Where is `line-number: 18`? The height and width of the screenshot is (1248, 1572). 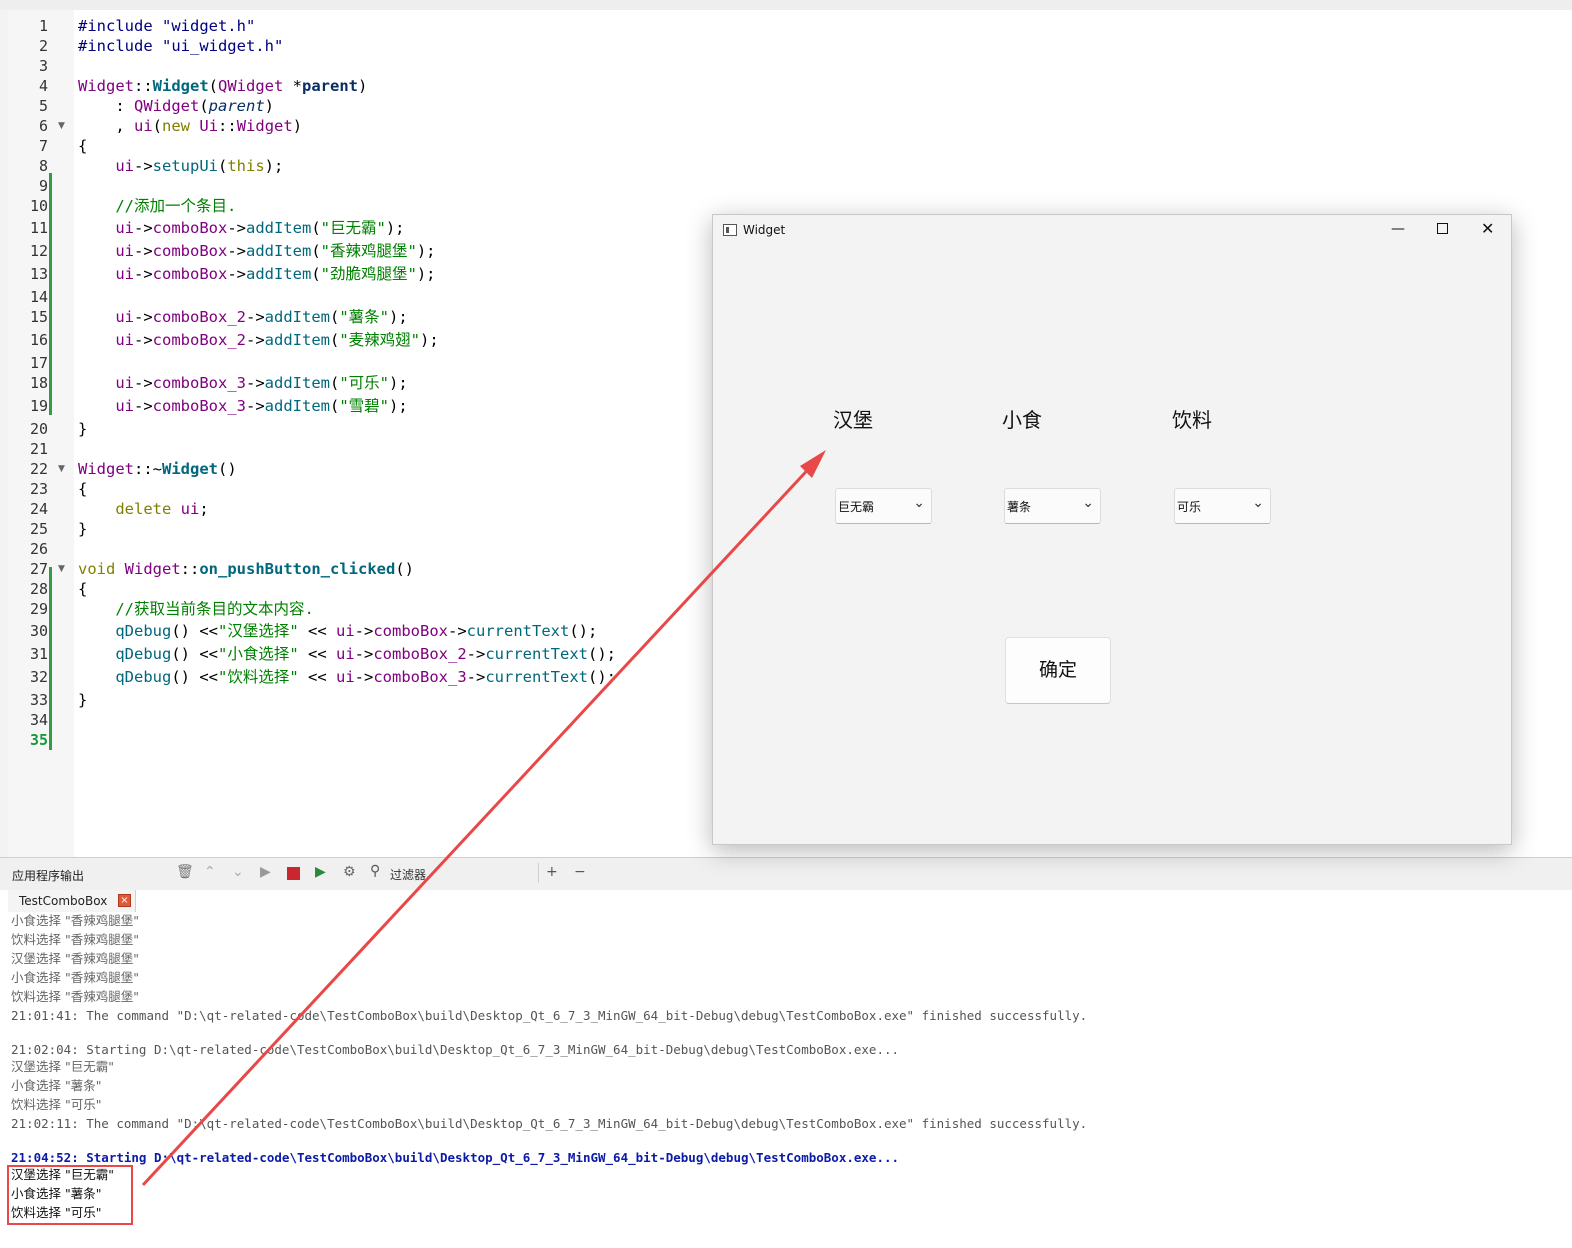 line-number: 18 is located at coordinates (38, 383).